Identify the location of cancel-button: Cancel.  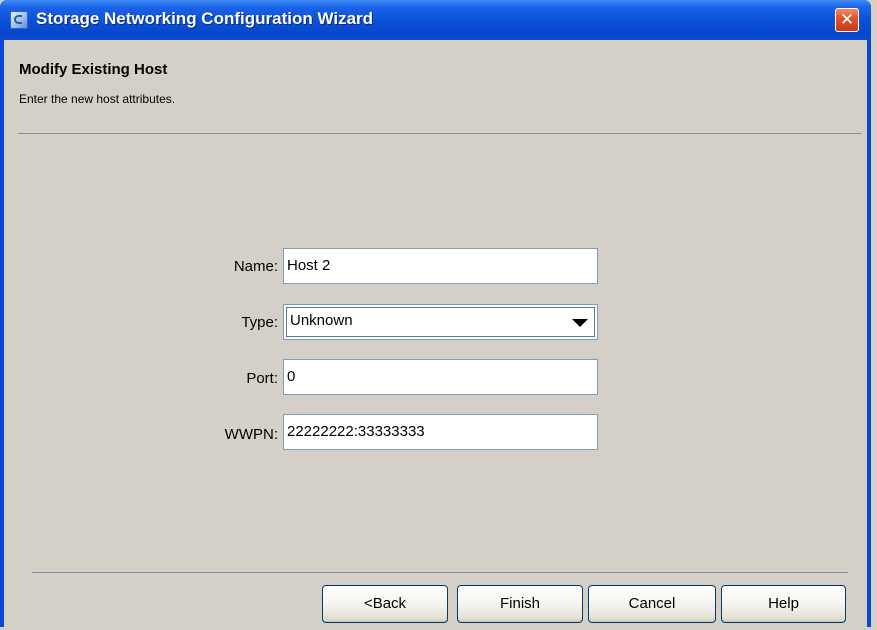
(652, 604).